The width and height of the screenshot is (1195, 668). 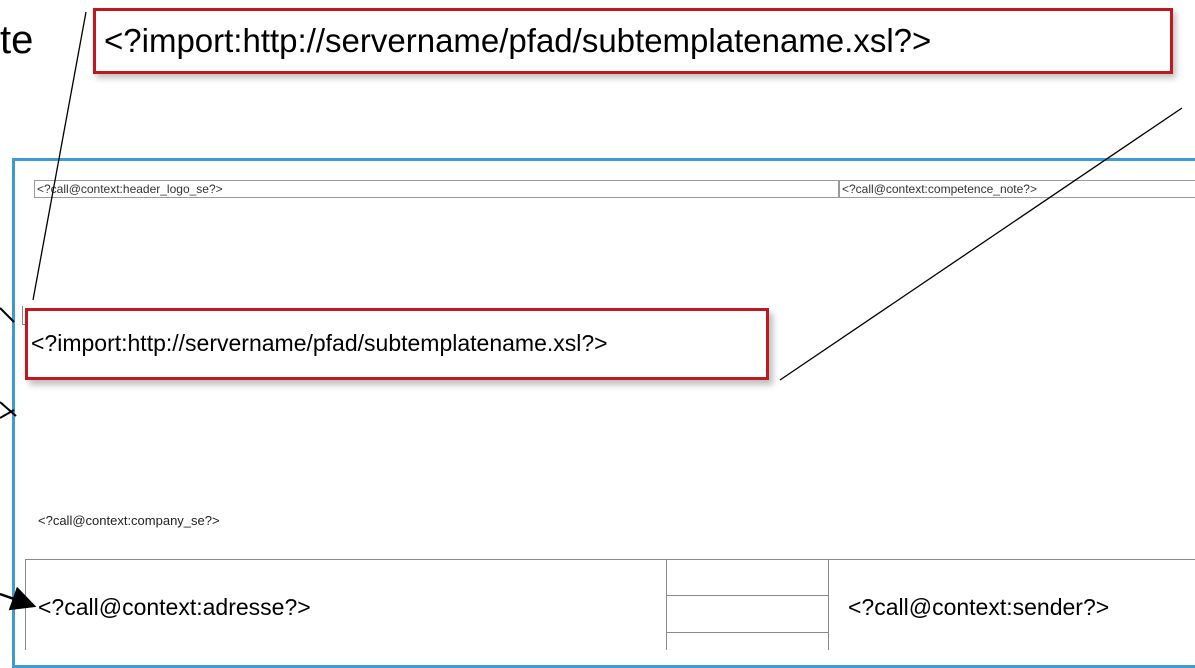 I want to click on arrow-to-address, so click(x=18, y=598).